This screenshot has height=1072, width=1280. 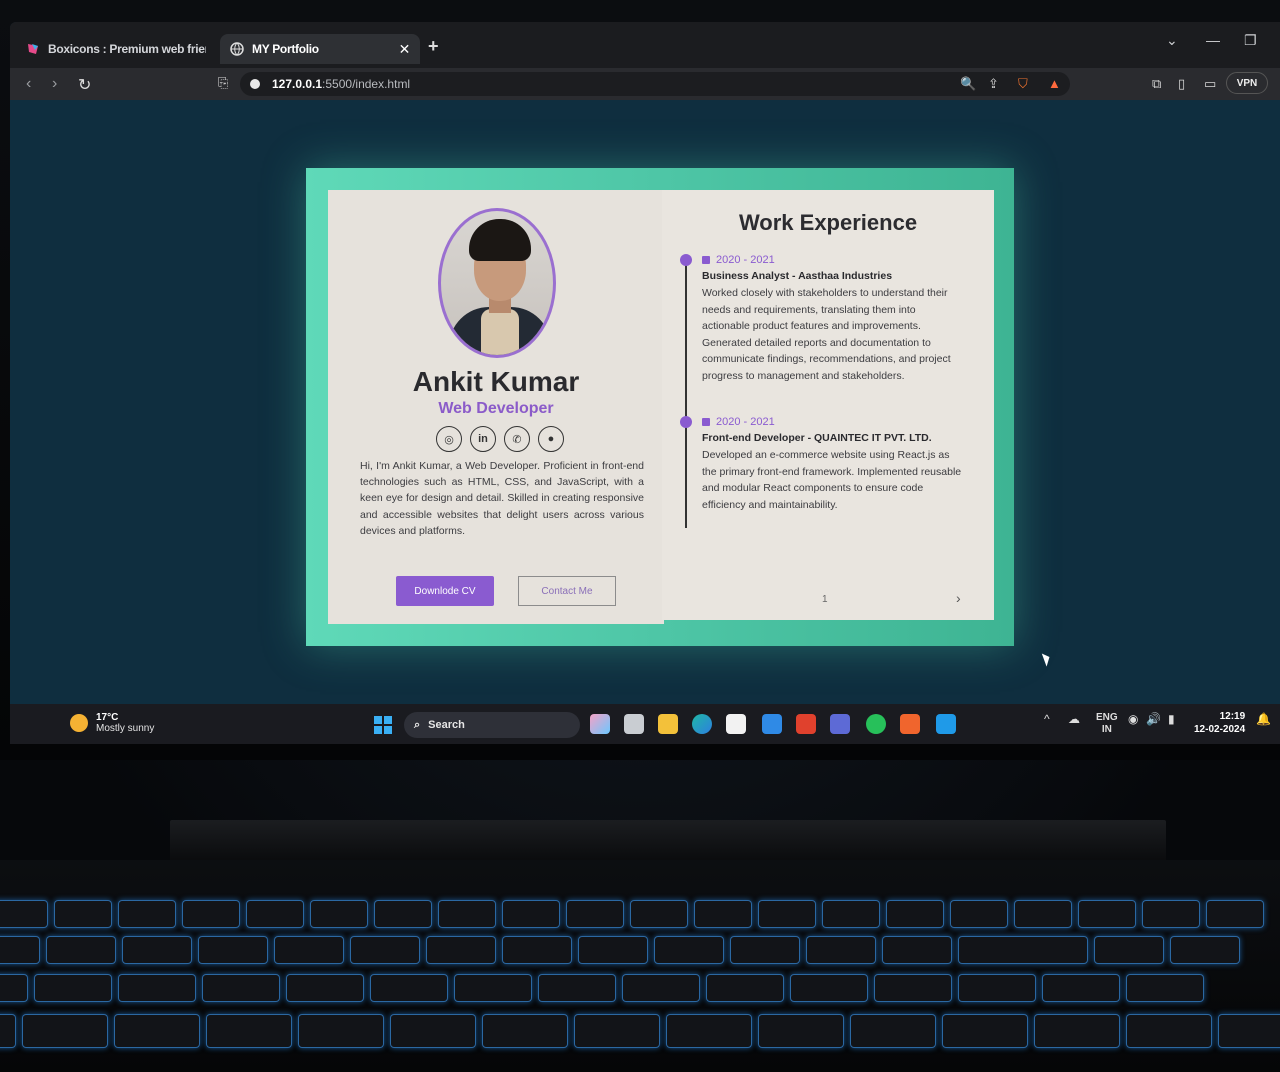 What do you see at coordinates (634, 724) in the screenshot?
I see `task-view-icon` at bounding box center [634, 724].